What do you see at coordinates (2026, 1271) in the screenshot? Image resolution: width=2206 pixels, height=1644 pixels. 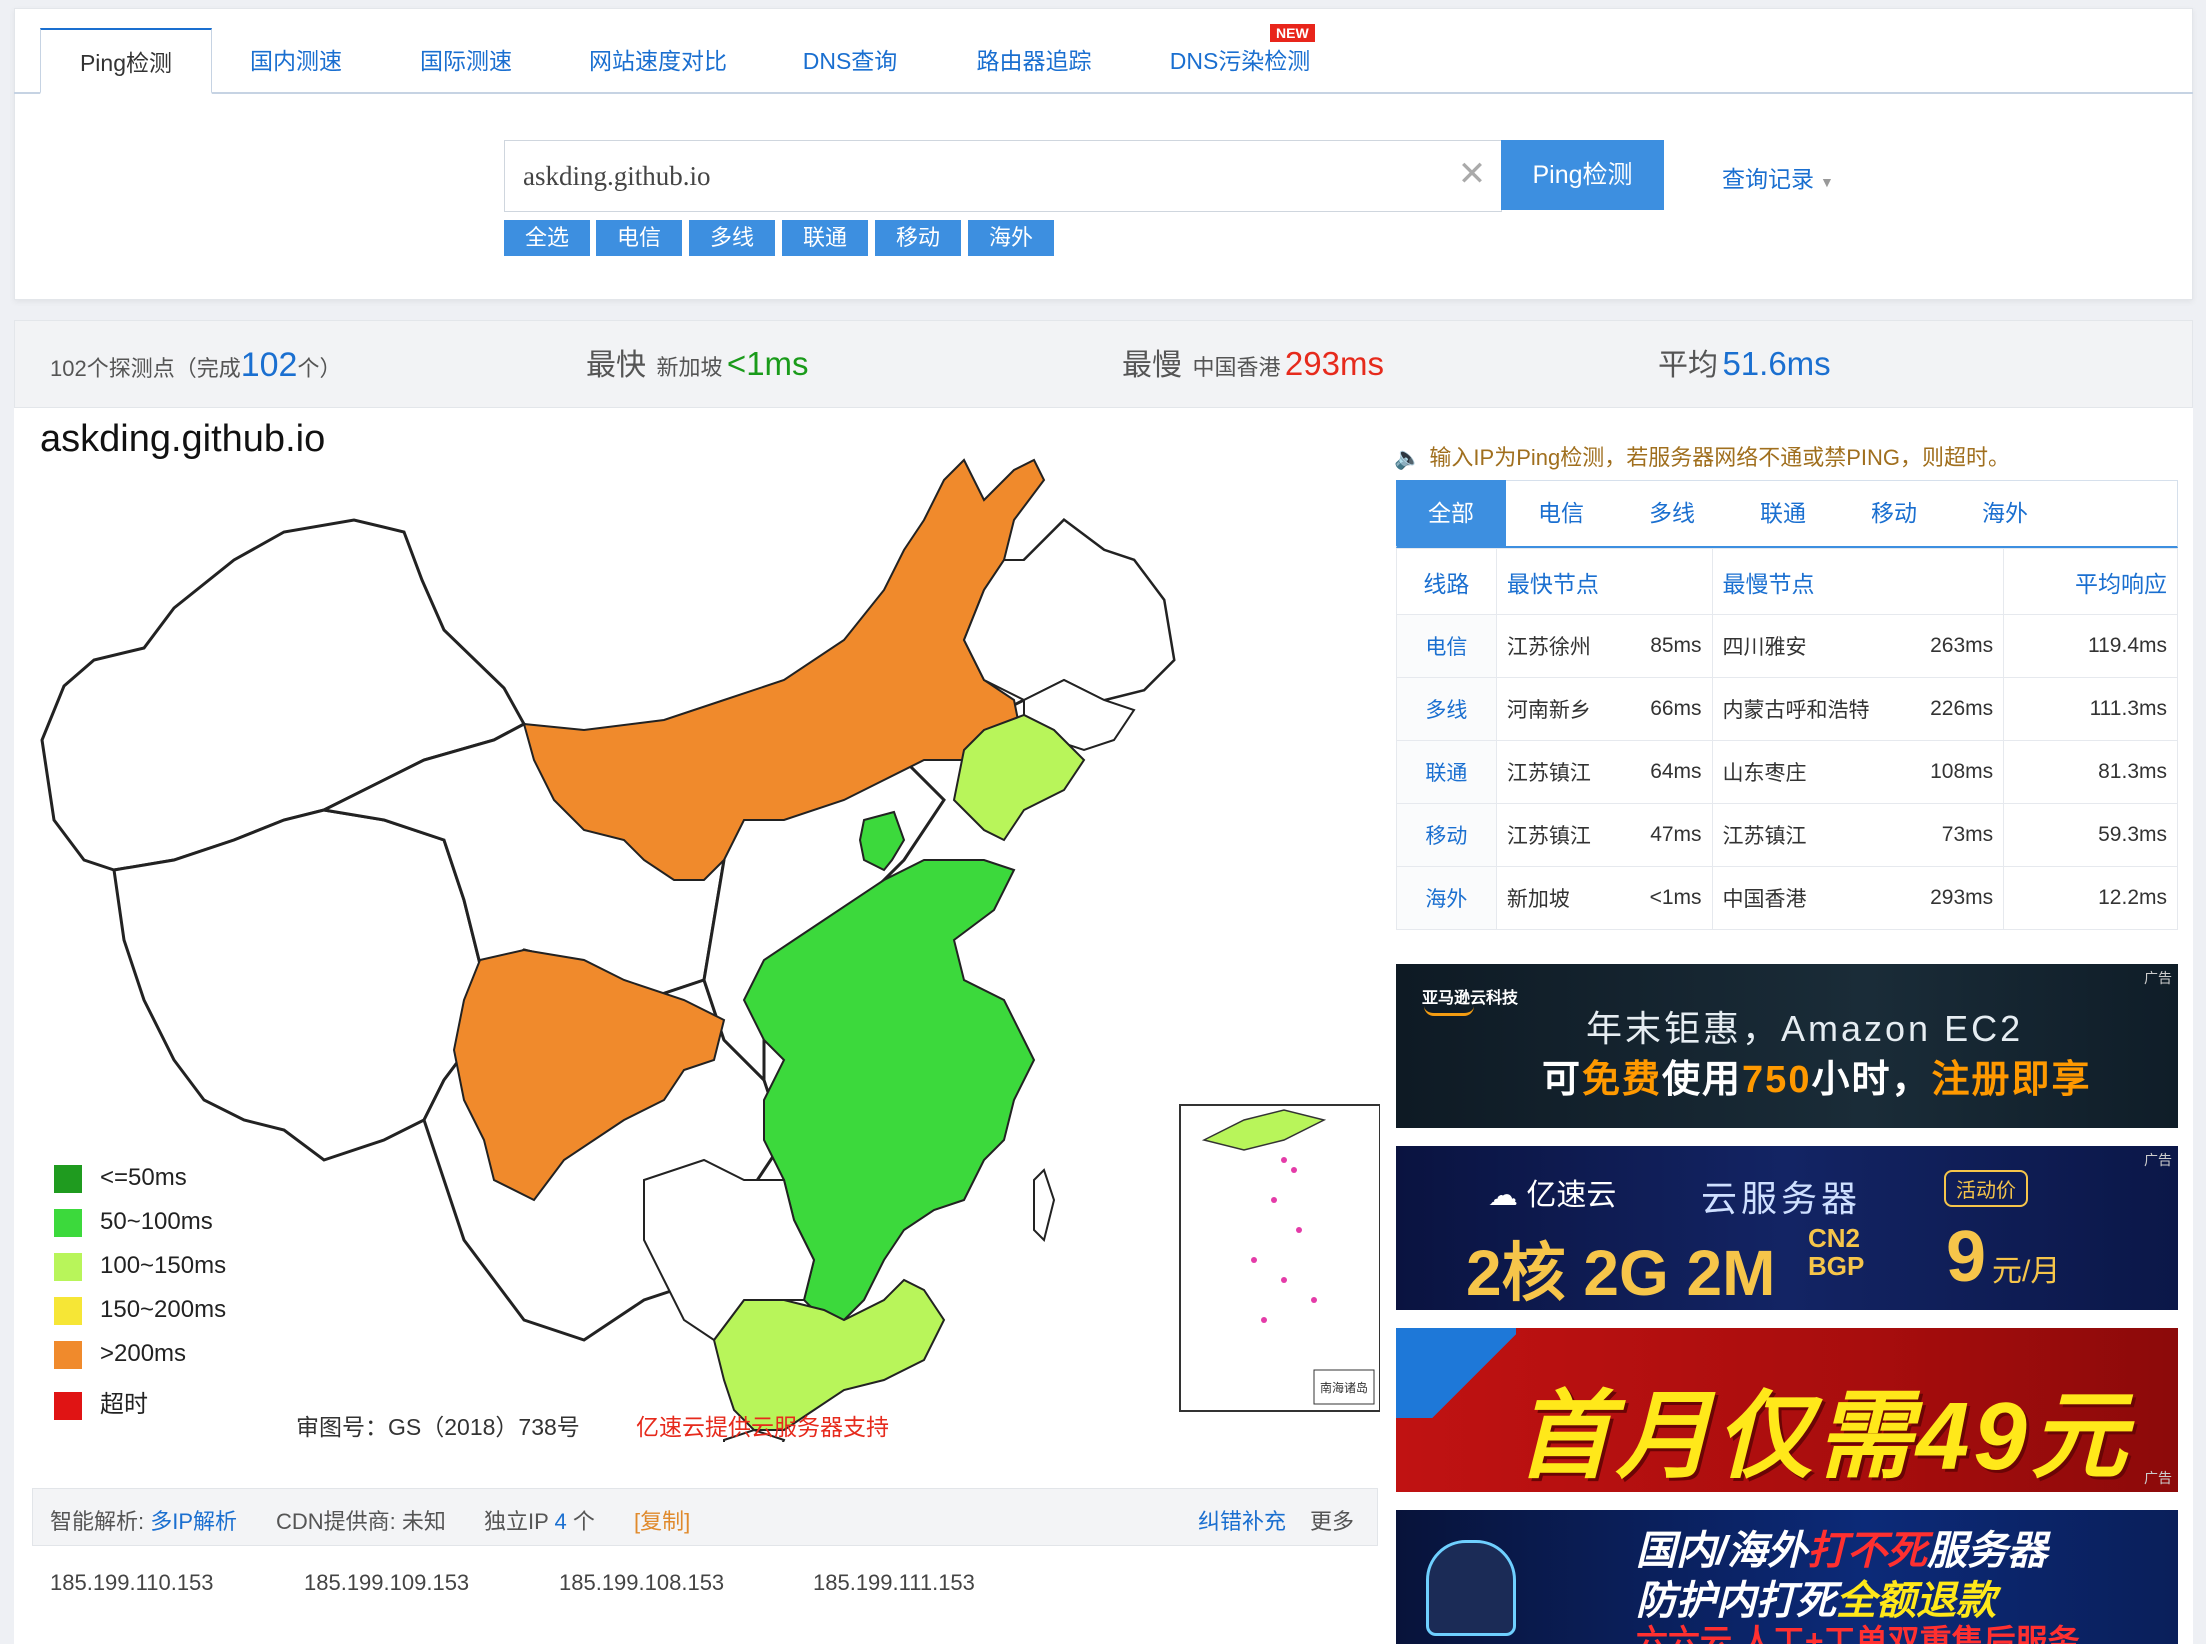 I see `ad-price-unit: 元/月` at bounding box center [2026, 1271].